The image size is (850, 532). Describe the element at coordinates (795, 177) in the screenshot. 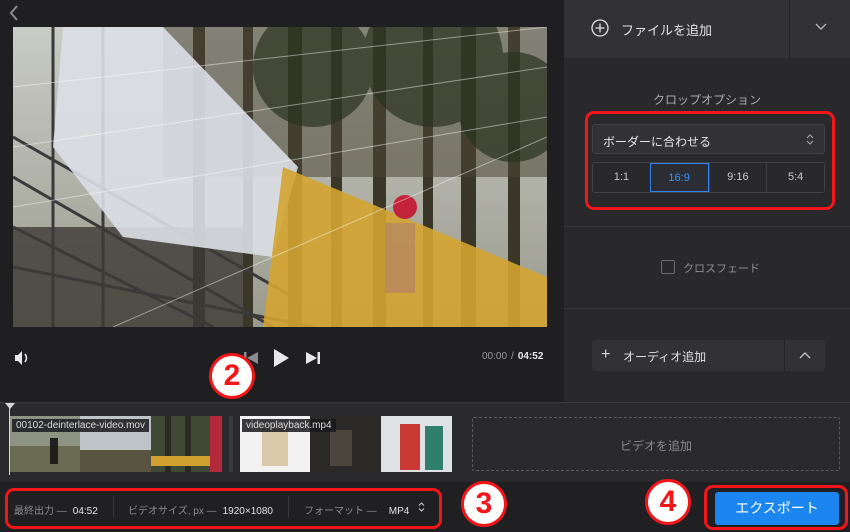

I see `ratio-button-5-4: 5:4` at that location.